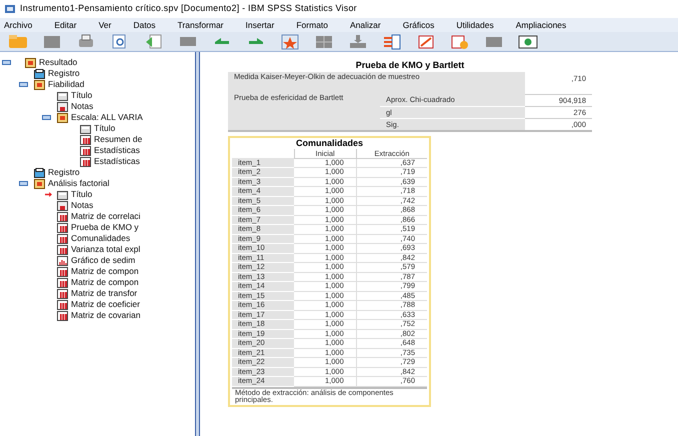  Describe the element at coordinates (312, 25) in the screenshot. I see `menu-item: Formato` at that location.